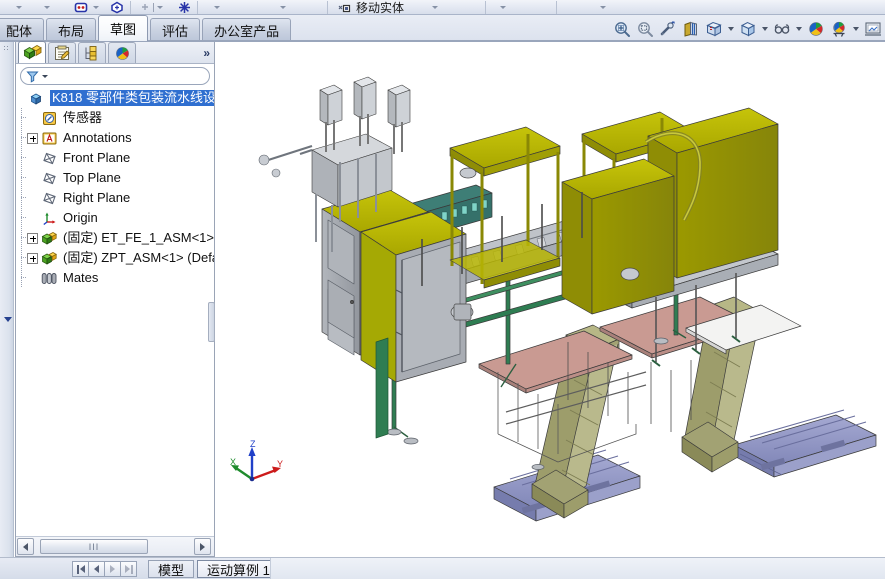 The image size is (885, 579). Describe the element at coordinates (145, 7) in the screenshot. I see `point-icon` at that location.